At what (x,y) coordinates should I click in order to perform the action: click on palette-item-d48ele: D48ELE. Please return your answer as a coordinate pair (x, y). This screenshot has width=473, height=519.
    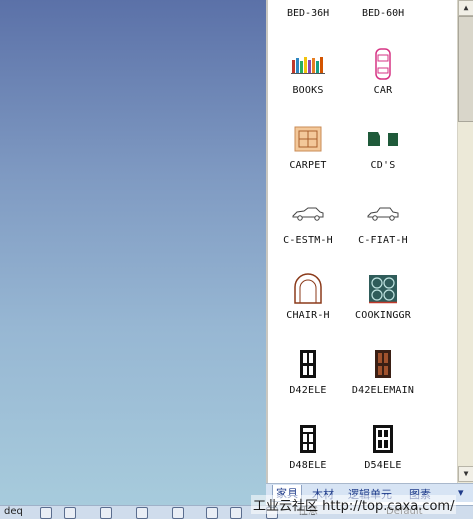
    Looking at the image, I should click on (308, 446).